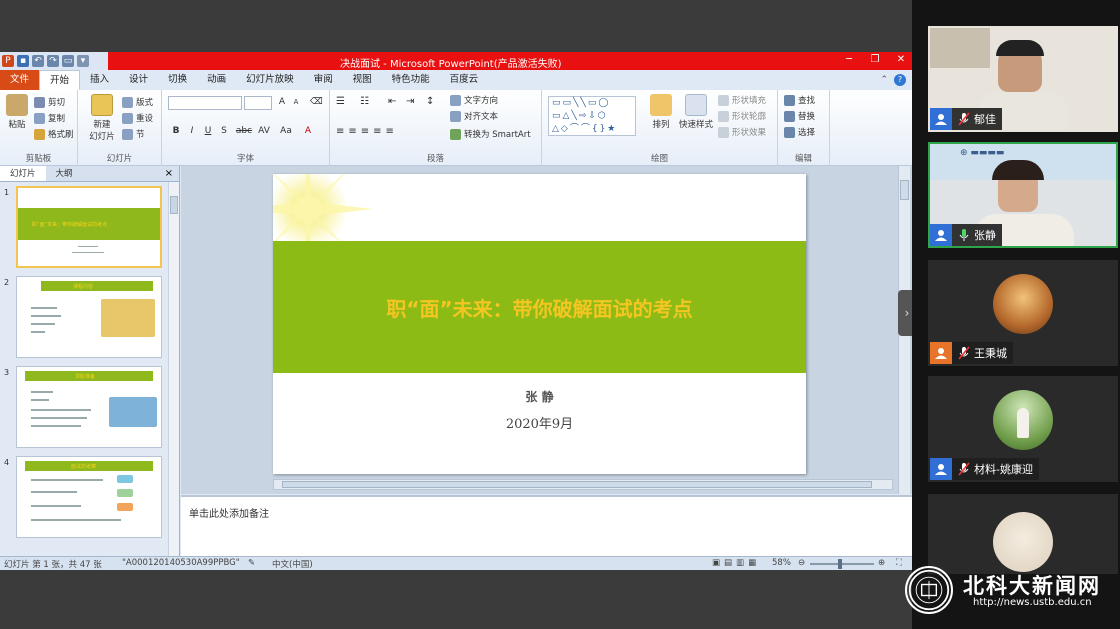 Image resolution: width=1120 pixels, height=629 pixels. What do you see at coordinates (270, 80) in the screenshot?
I see `tab-slideshow: 幻灯片放映` at bounding box center [270, 80].